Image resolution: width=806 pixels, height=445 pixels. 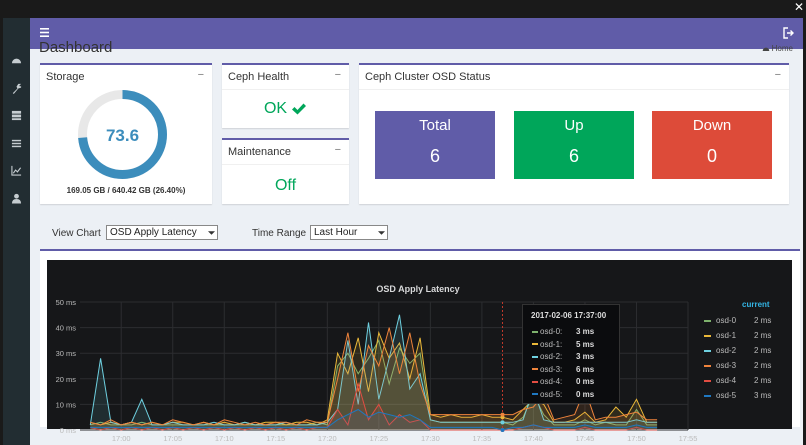 I want to click on legend-item: osd-4 2 ms, so click(x=737, y=380).